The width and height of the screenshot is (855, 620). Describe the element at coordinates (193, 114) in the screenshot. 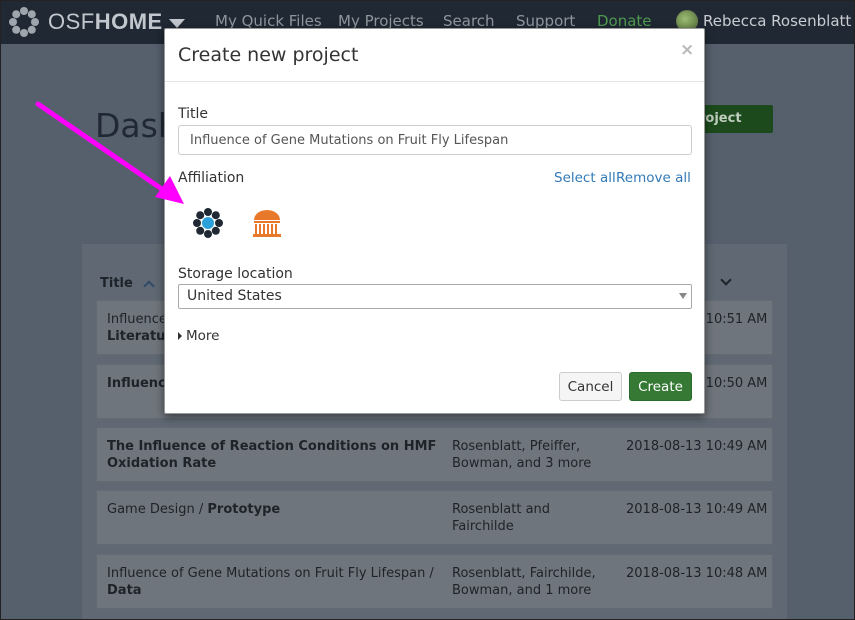

I see `title-label: Title` at that location.